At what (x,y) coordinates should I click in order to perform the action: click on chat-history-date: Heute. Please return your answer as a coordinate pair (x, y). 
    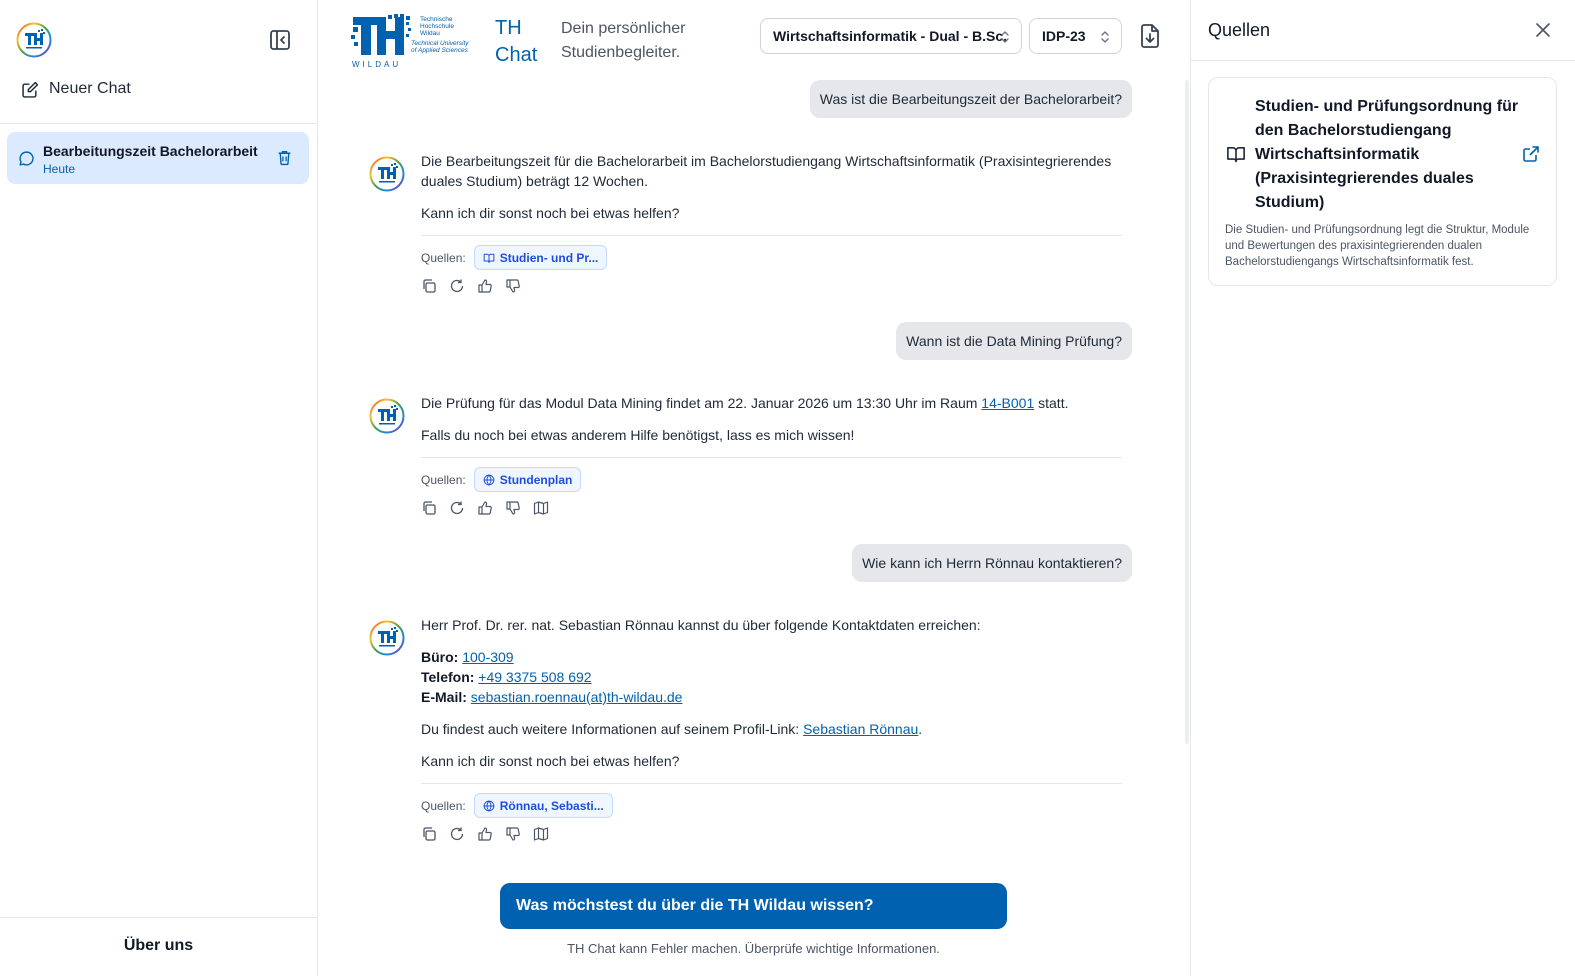
    Looking at the image, I should click on (59, 169).